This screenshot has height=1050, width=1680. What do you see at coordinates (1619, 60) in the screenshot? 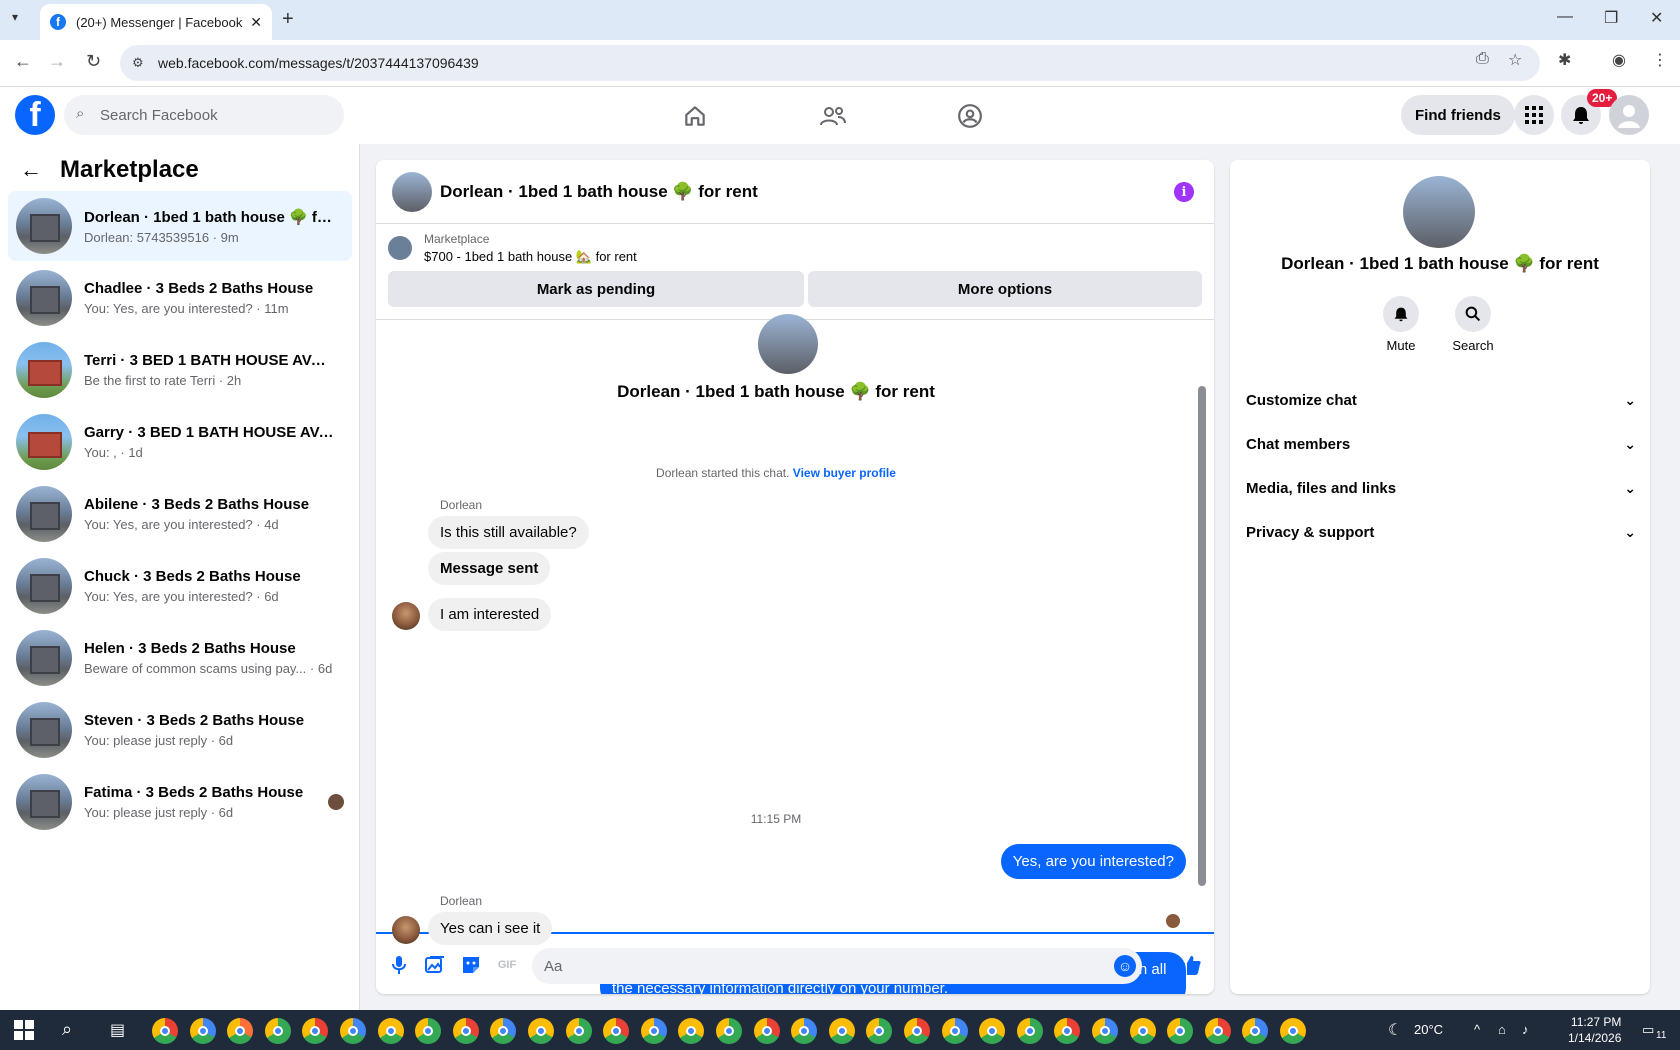
I see `profile-icon: ◉` at bounding box center [1619, 60].